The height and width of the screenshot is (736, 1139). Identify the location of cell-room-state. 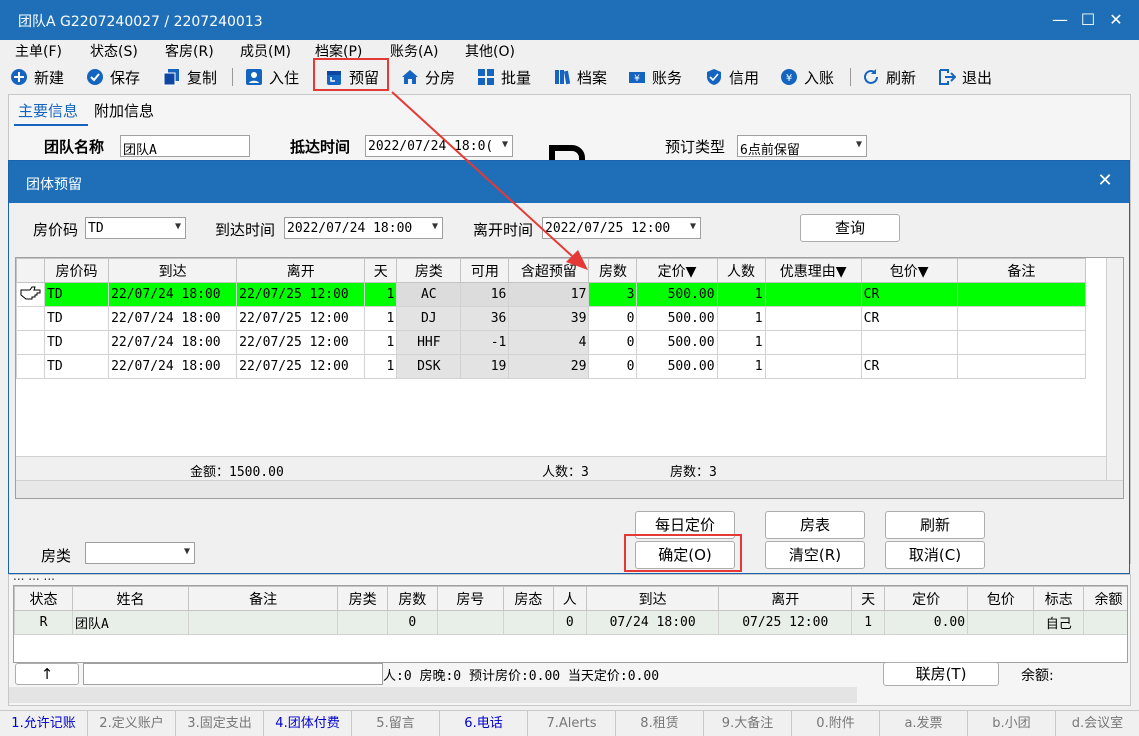
(528, 622).